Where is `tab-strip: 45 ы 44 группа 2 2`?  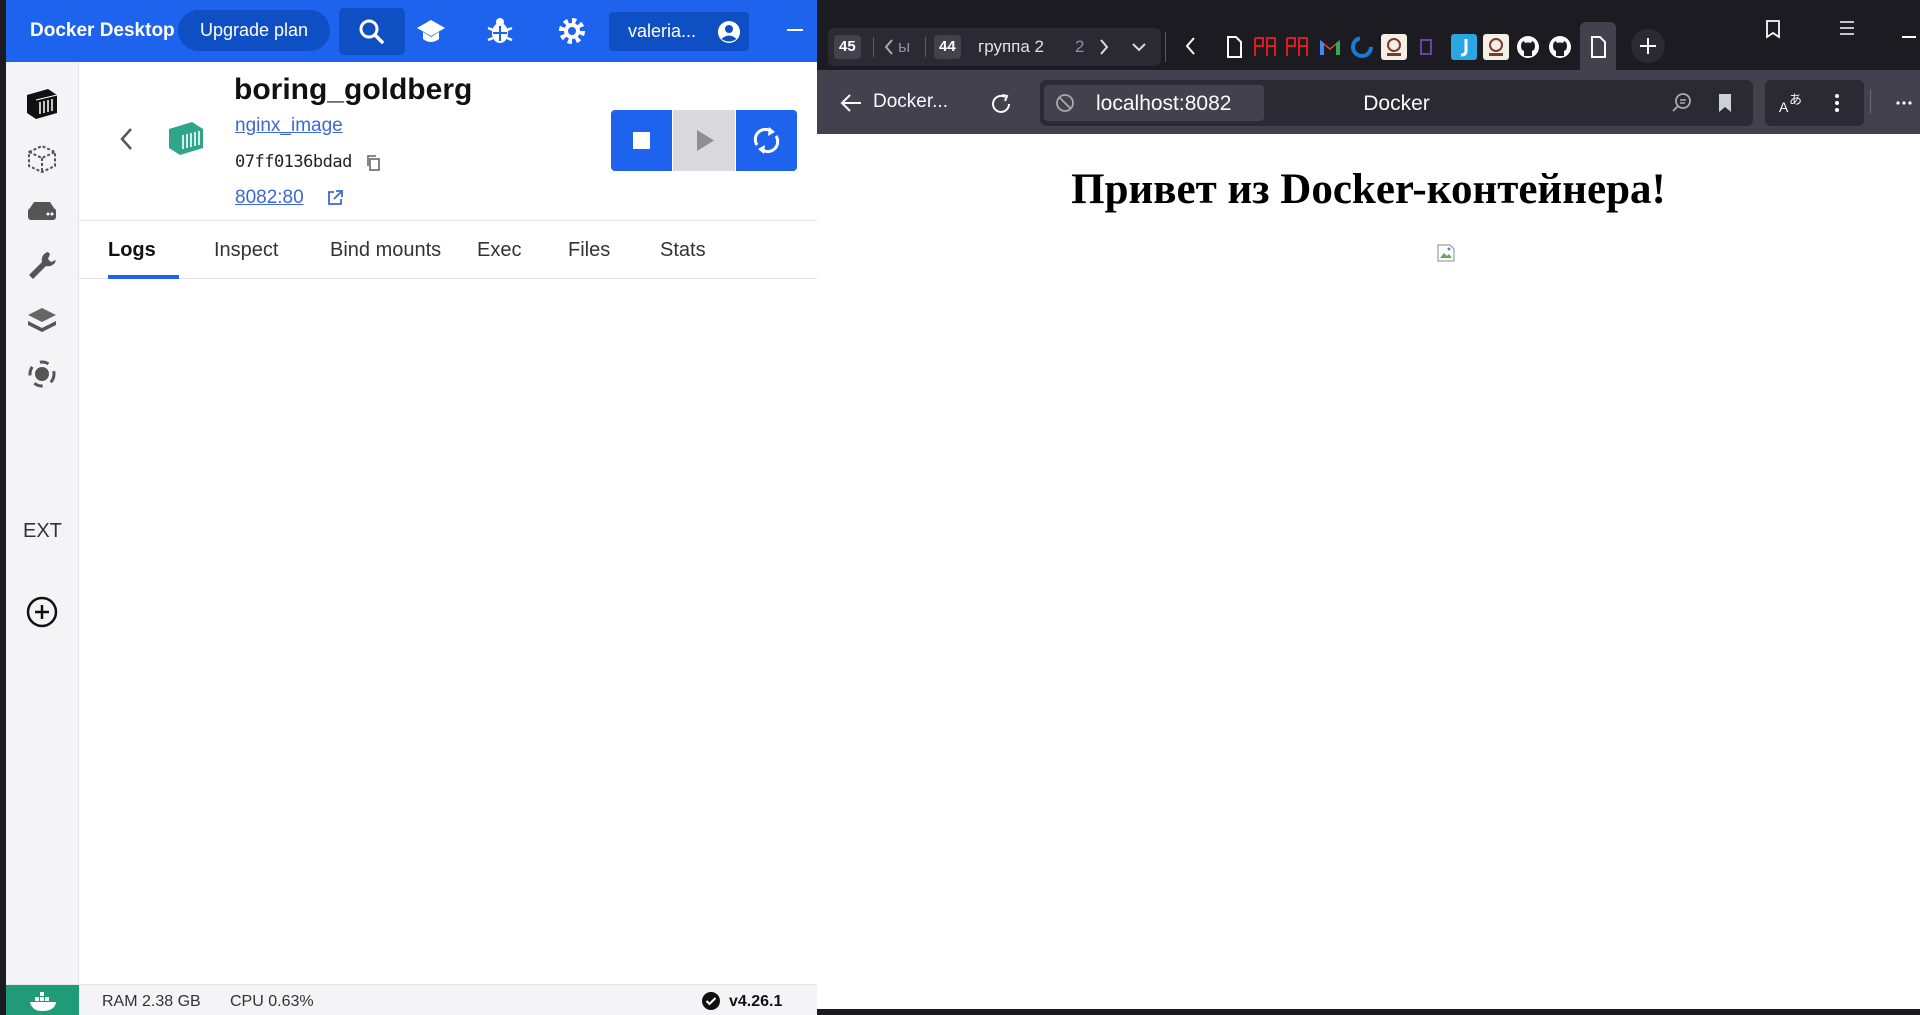
tab-strip: 45 ы 44 группа 2 2 is located at coordinates (1368, 35).